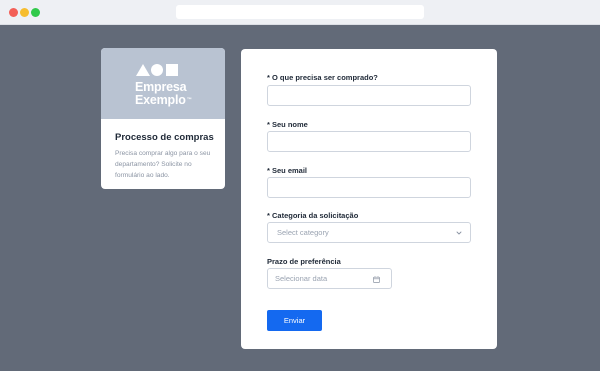 The image size is (600, 371). Describe the element at coordinates (303, 232) in the screenshot. I see `category-placeholder: Select category` at that location.